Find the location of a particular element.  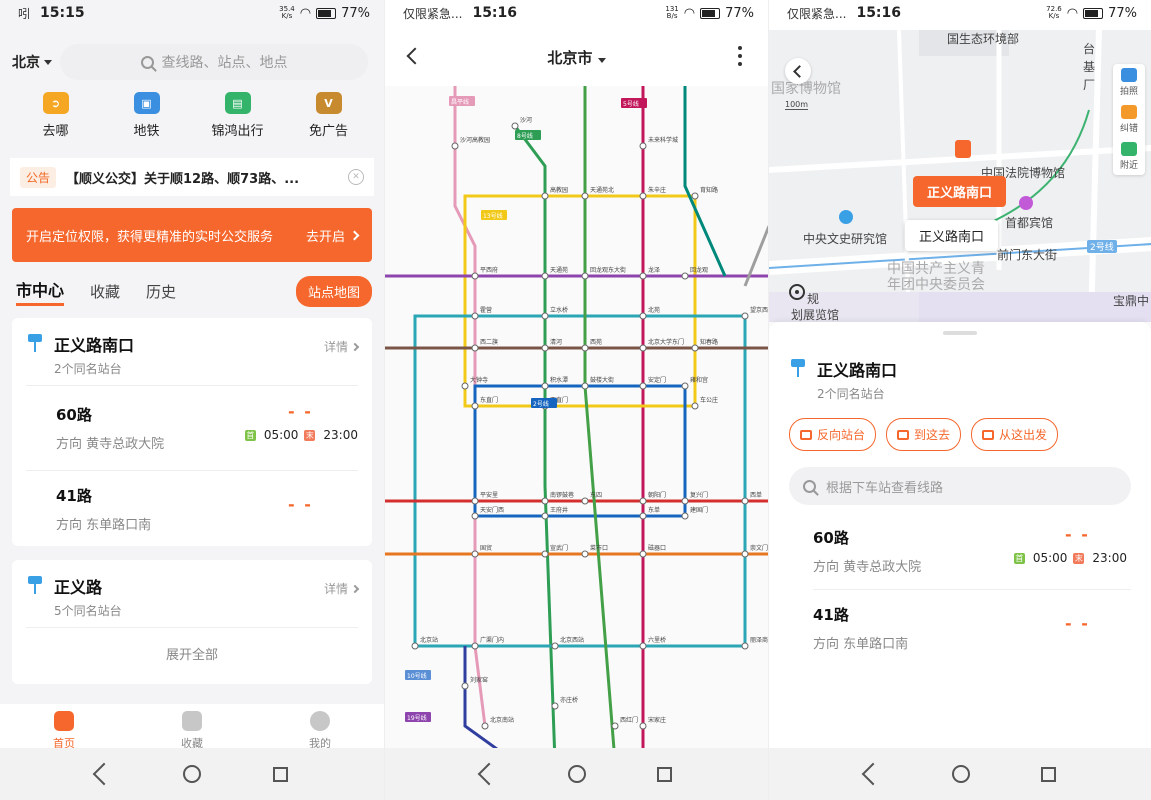

station-label: 回龙观东大街 is located at coordinates (608, 270).